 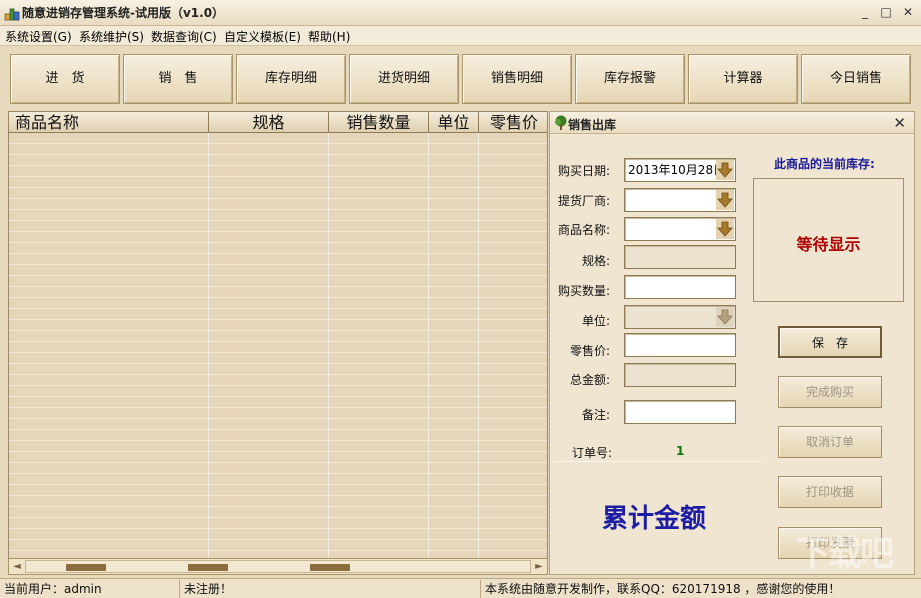 I want to click on total-amount-field, so click(x=680, y=375).